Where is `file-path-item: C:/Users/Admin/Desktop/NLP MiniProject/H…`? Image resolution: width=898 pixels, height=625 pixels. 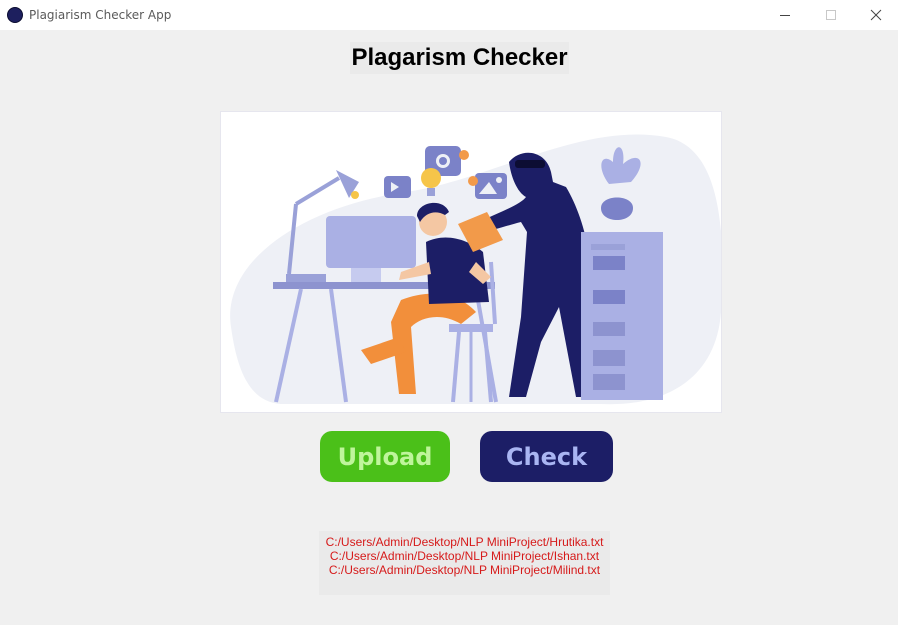 file-path-item: C:/Users/Admin/Desktop/NLP MiniProject/H… is located at coordinates (464, 542).